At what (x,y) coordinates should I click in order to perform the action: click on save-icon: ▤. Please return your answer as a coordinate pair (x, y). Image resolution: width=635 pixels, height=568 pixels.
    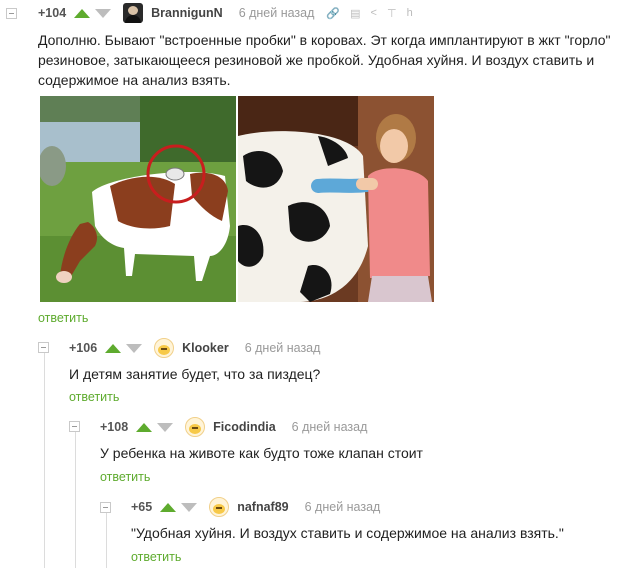
    Looking at the image, I should click on (355, 13).